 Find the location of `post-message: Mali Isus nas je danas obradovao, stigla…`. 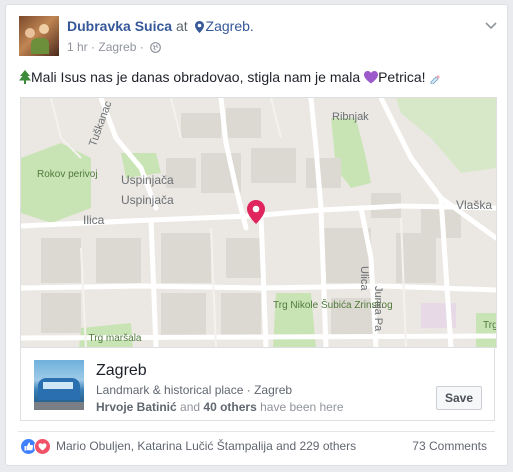

post-message: Mali Isus nas je danas obradovao, stigla… is located at coordinates (230, 78).